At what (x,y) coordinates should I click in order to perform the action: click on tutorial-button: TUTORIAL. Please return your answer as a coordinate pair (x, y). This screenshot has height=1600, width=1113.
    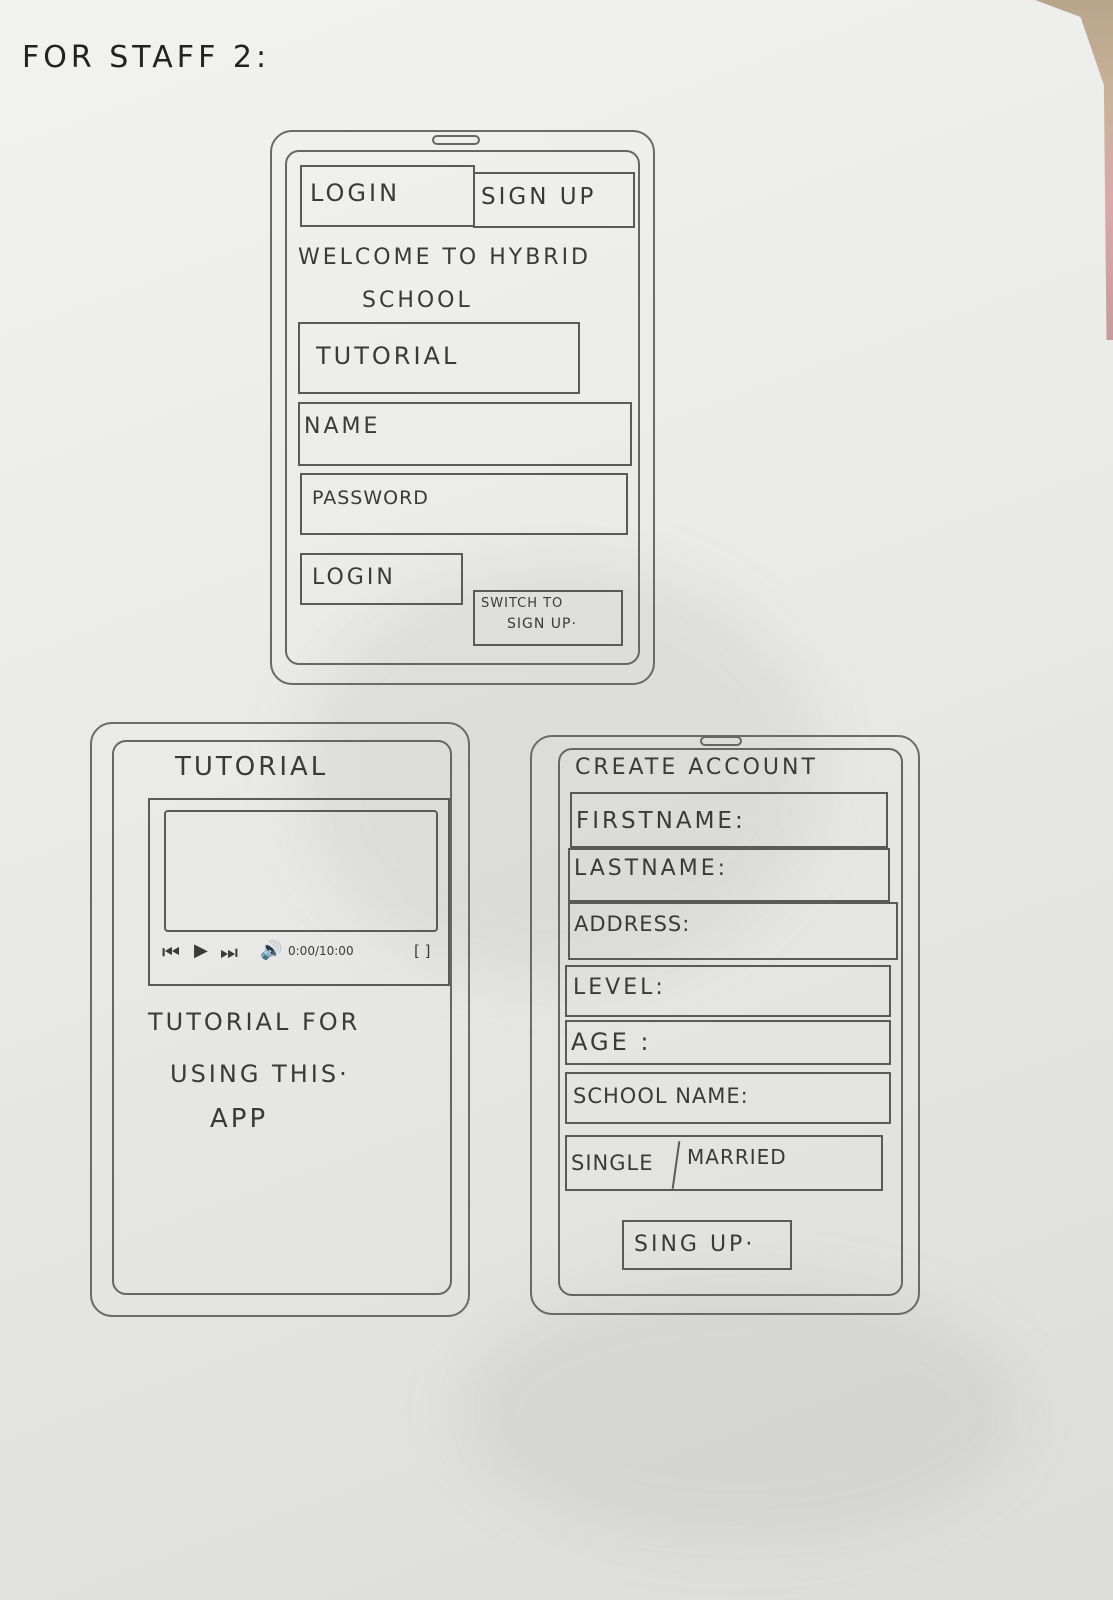
    Looking at the image, I should click on (439, 358).